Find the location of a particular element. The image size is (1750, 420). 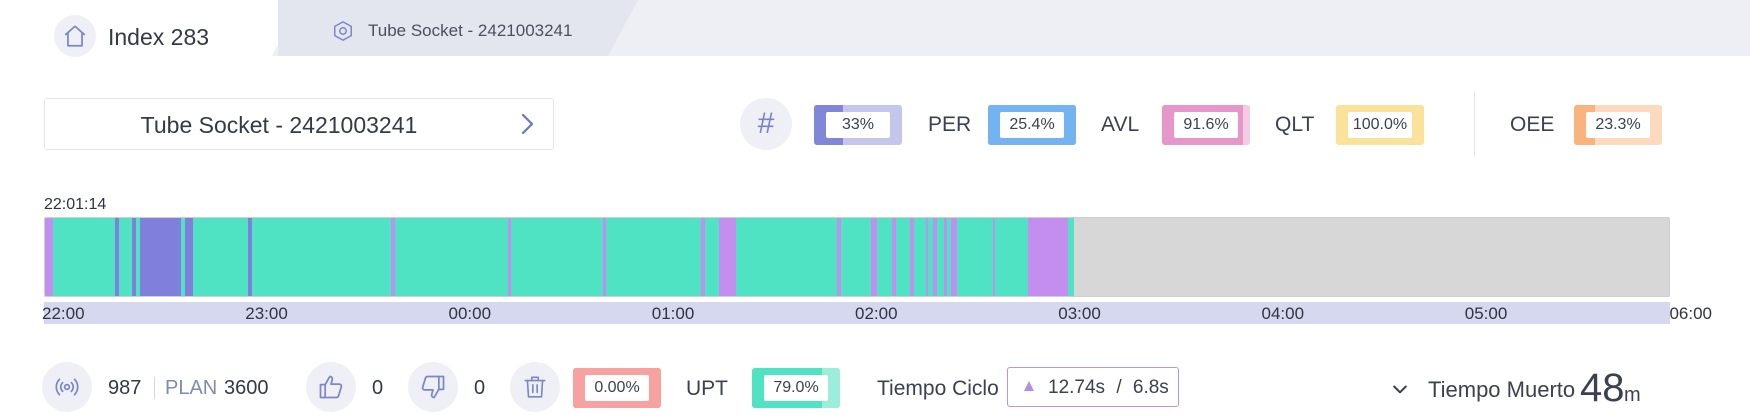

kpi-label-qlt: QLT is located at coordinates (1295, 124).